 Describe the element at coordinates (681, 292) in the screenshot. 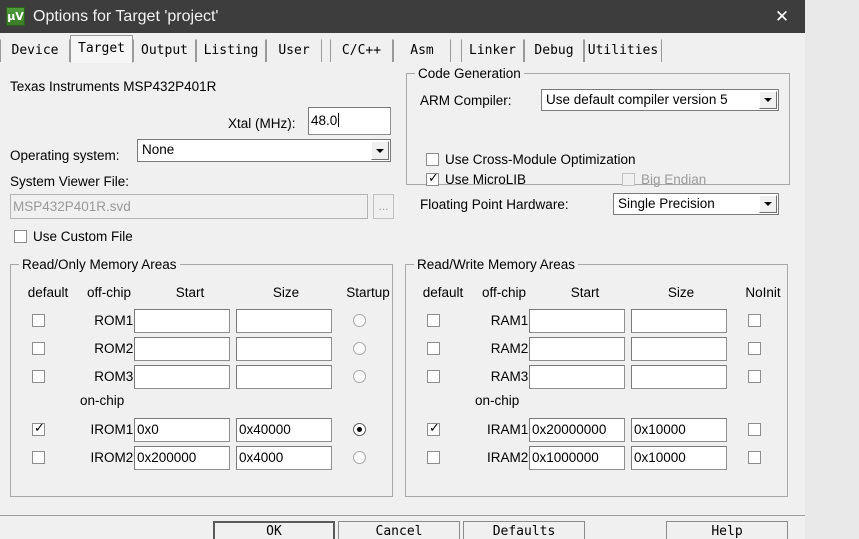

I see `read-write-header-size: Size` at that location.